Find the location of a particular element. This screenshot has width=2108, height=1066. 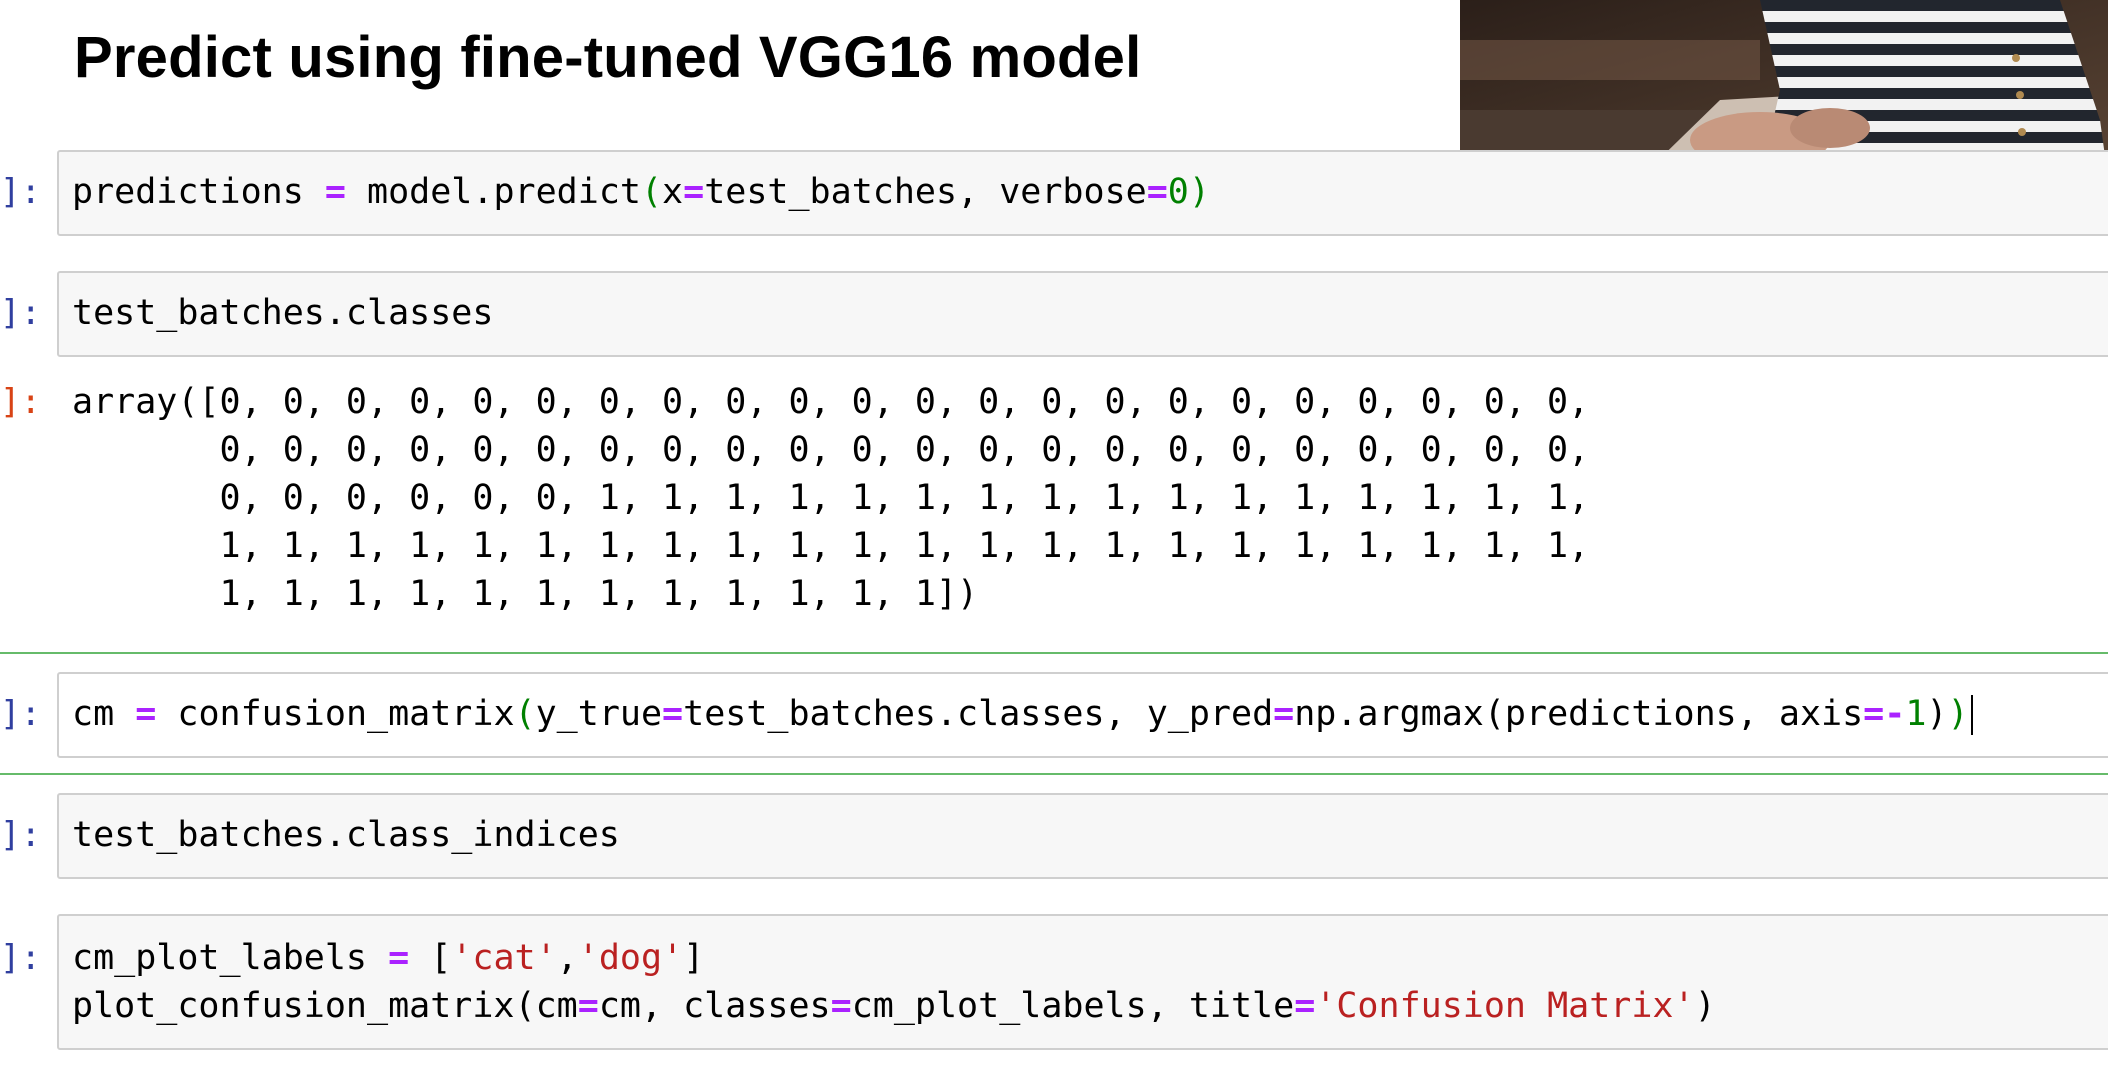

output-line-5: 1, 1, 1, 1, 1, 1, 1, 1, 1, 1, 1, 1]) is located at coordinates (525, 594).